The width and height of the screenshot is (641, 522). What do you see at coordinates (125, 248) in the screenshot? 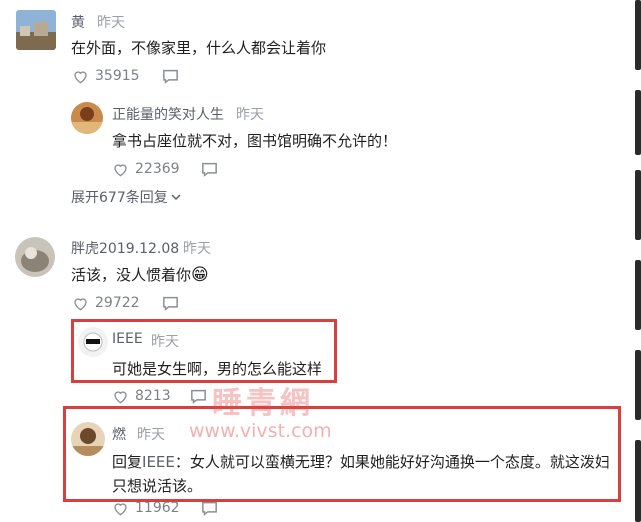
I see `comment-username: 胖虎2019.12.08` at bounding box center [125, 248].